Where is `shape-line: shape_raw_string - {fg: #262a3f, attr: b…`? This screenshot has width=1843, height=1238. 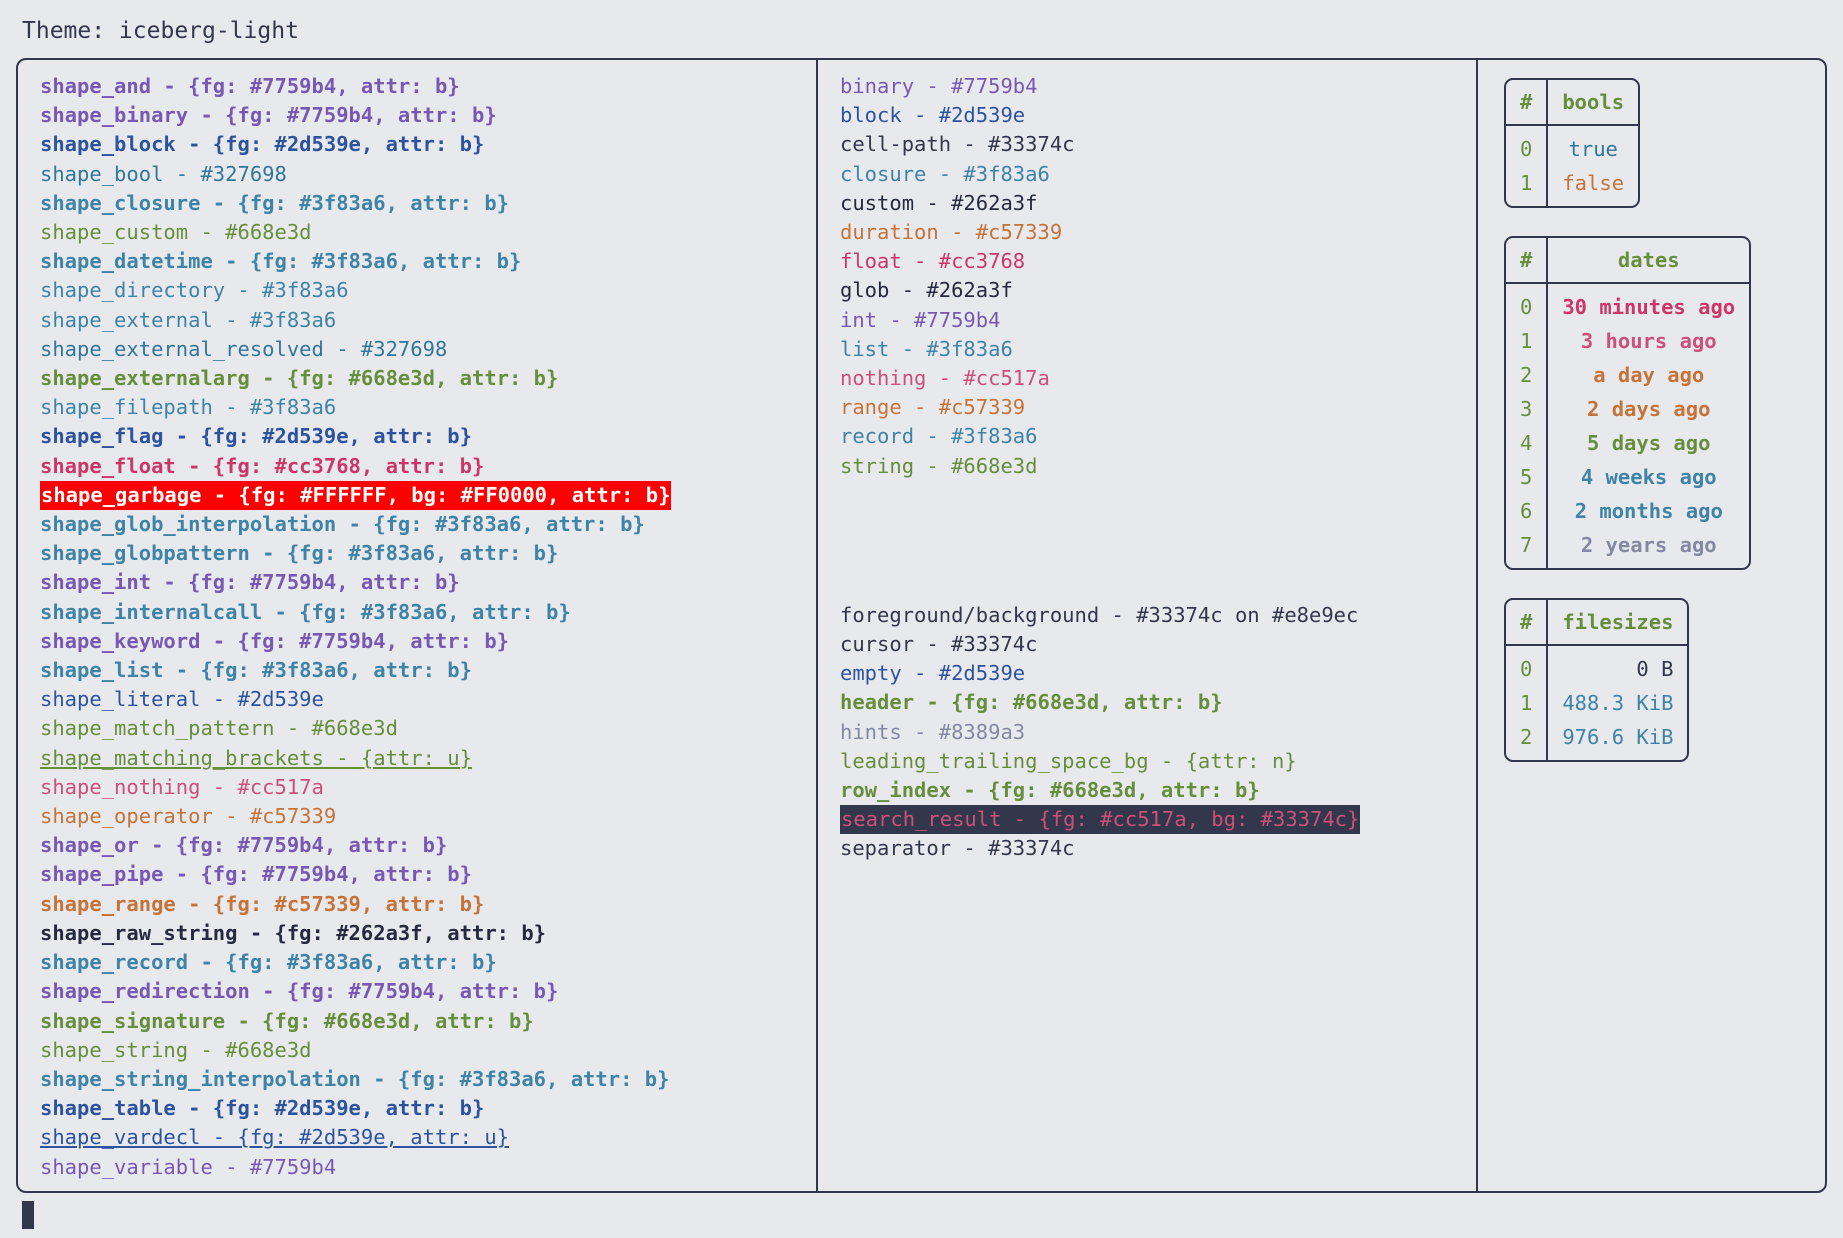 shape-line: shape_raw_string - {fg: #262a3f, attr: b… is located at coordinates (293, 932).